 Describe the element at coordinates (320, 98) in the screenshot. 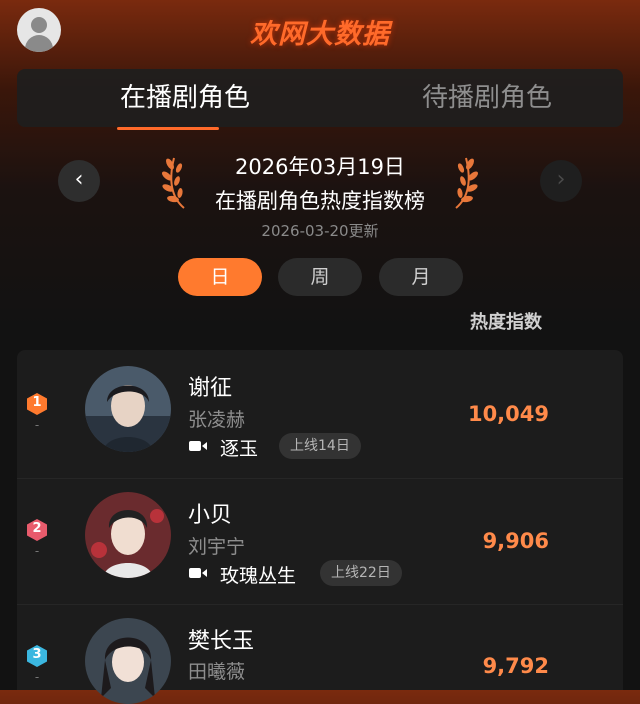

I see `tab-bar: 在播剧角色 待播剧角色` at that location.